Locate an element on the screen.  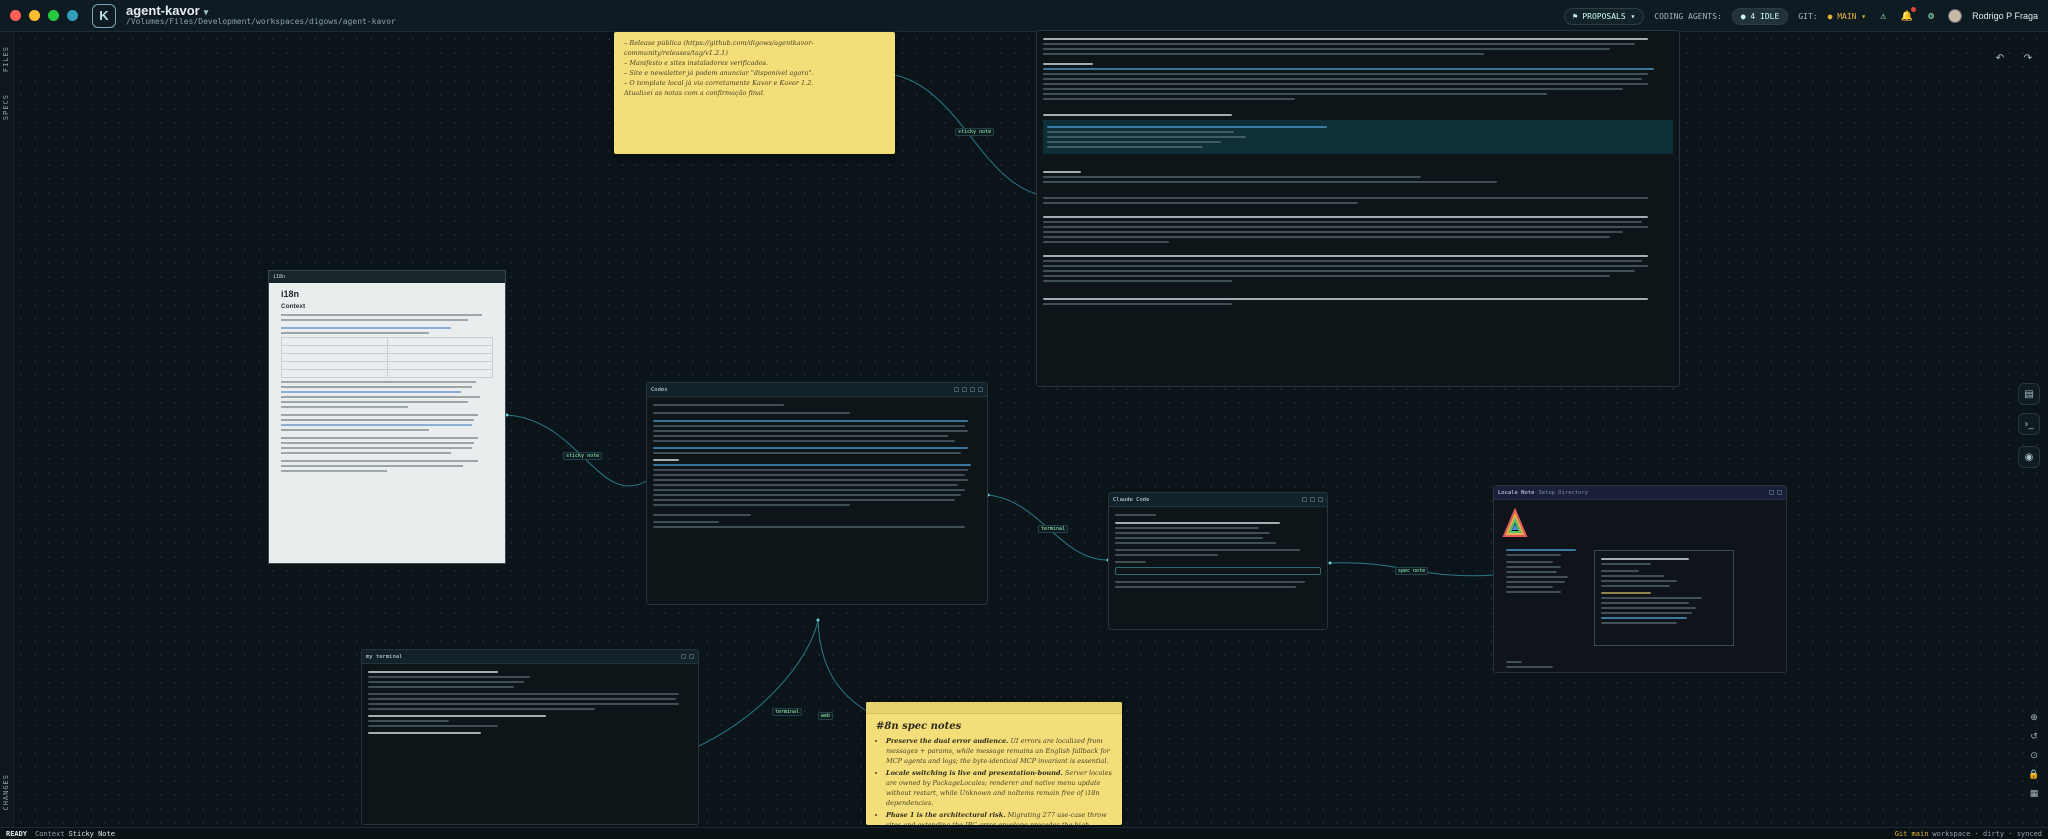
idle-label: 4 IDLE is located at coordinates (1765, 16).